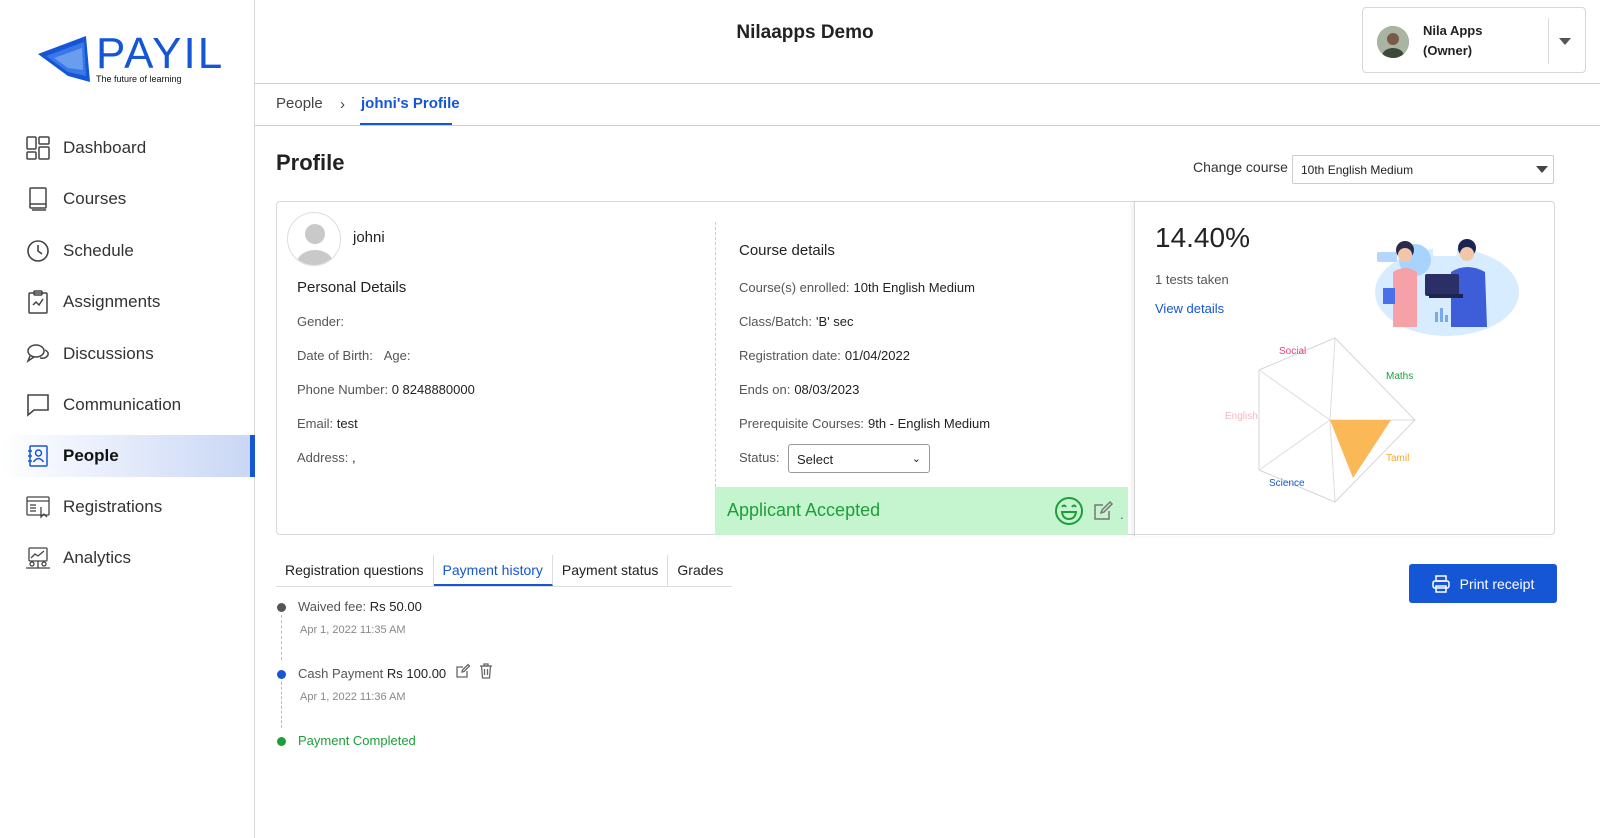 This screenshot has width=1600, height=838. I want to click on gender-row: Gender:, so click(320, 321).